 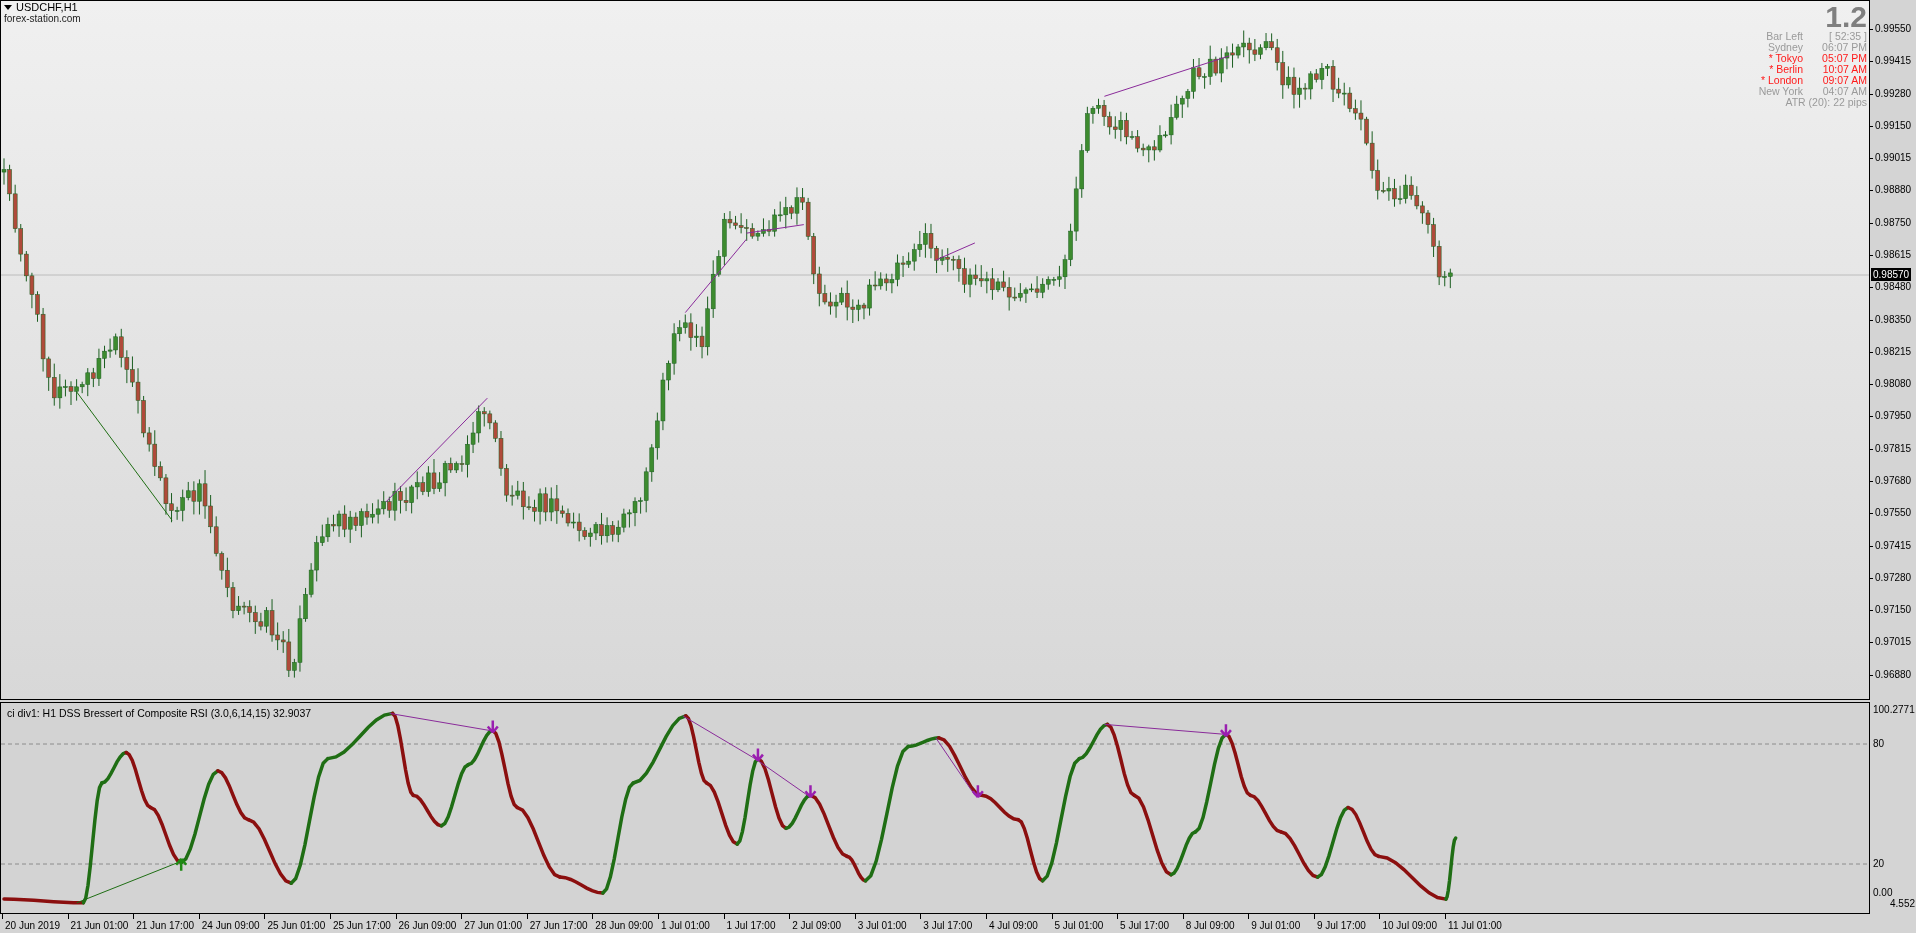 What do you see at coordinates (1879, 744) in the screenshot?
I see `level-label: 80` at bounding box center [1879, 744].